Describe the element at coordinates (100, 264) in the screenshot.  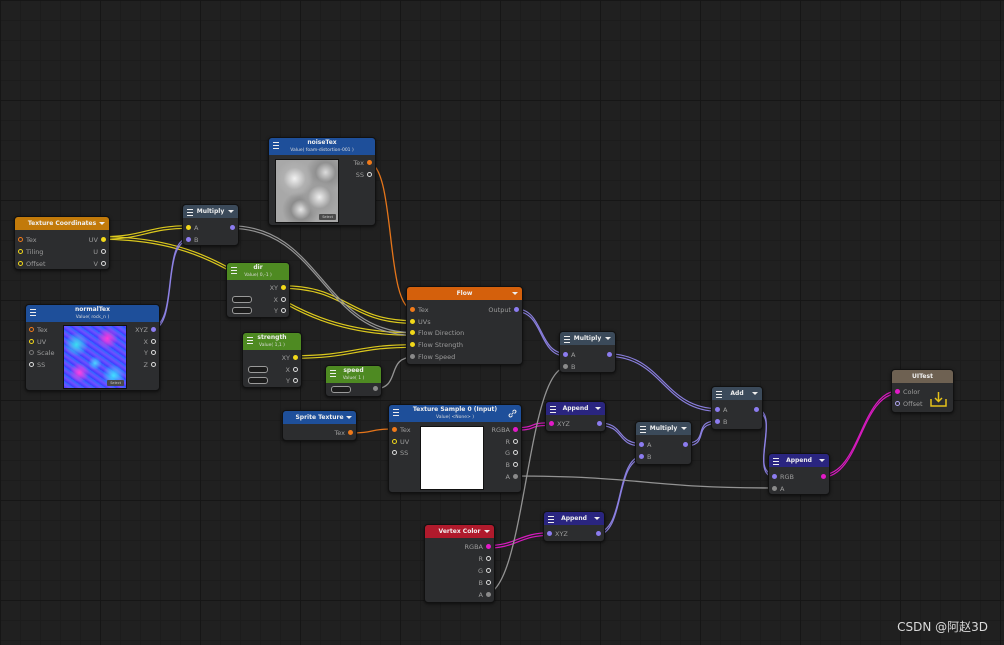
I see `output-v: V` at that location.